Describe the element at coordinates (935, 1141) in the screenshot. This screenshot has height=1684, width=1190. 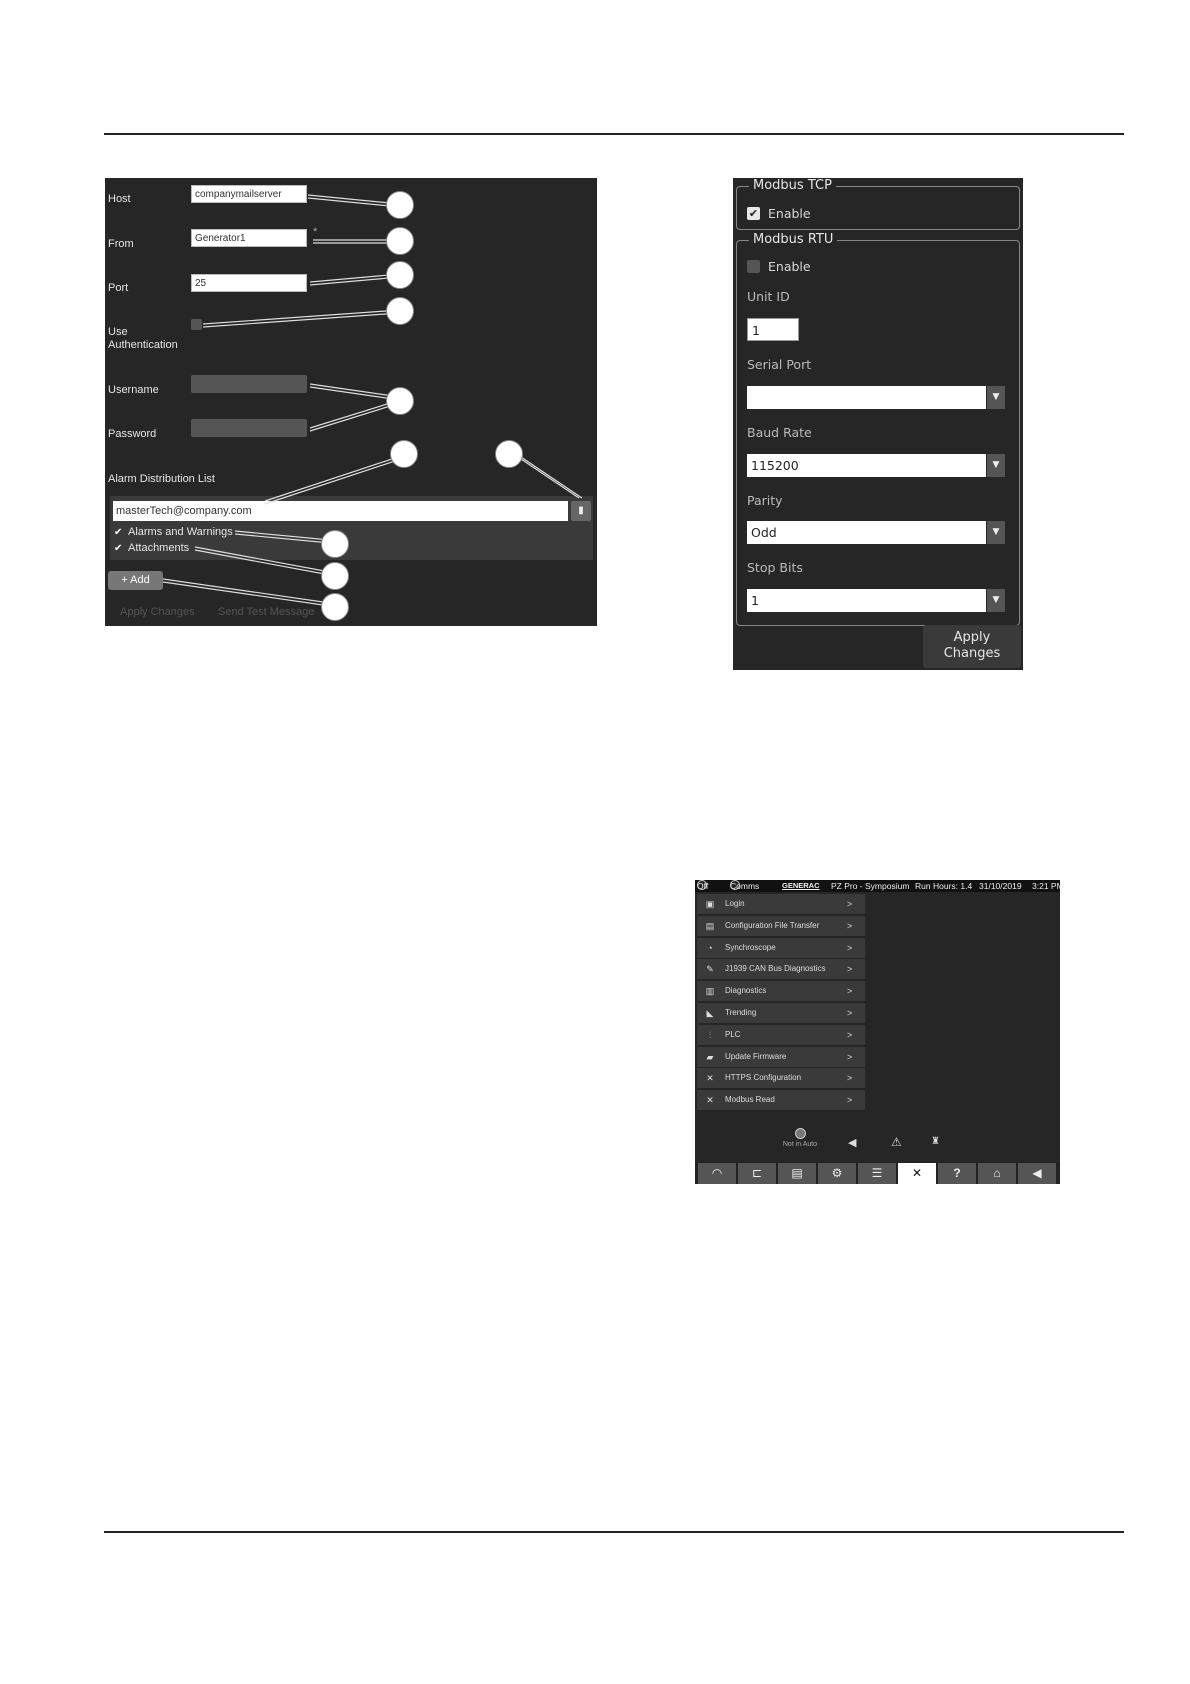
I see `beacon-icon: ♜` at that location.